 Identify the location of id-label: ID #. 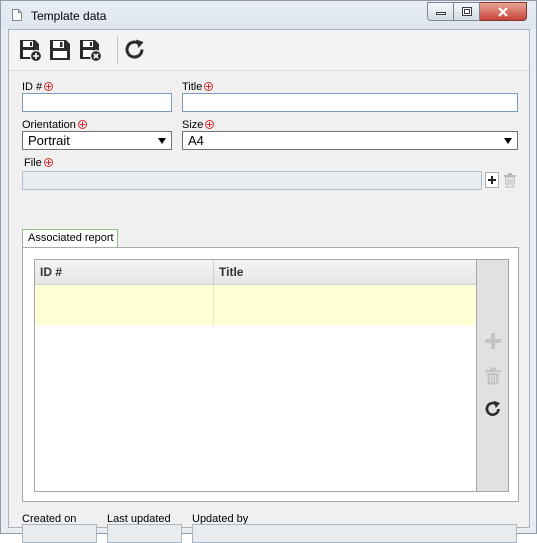
(38, 87).